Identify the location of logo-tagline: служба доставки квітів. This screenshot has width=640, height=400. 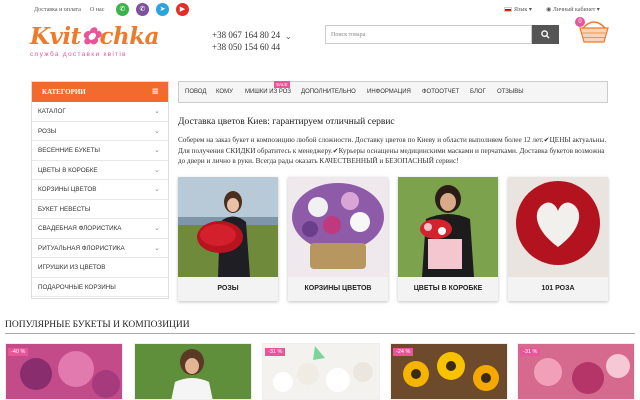
(78, 54).